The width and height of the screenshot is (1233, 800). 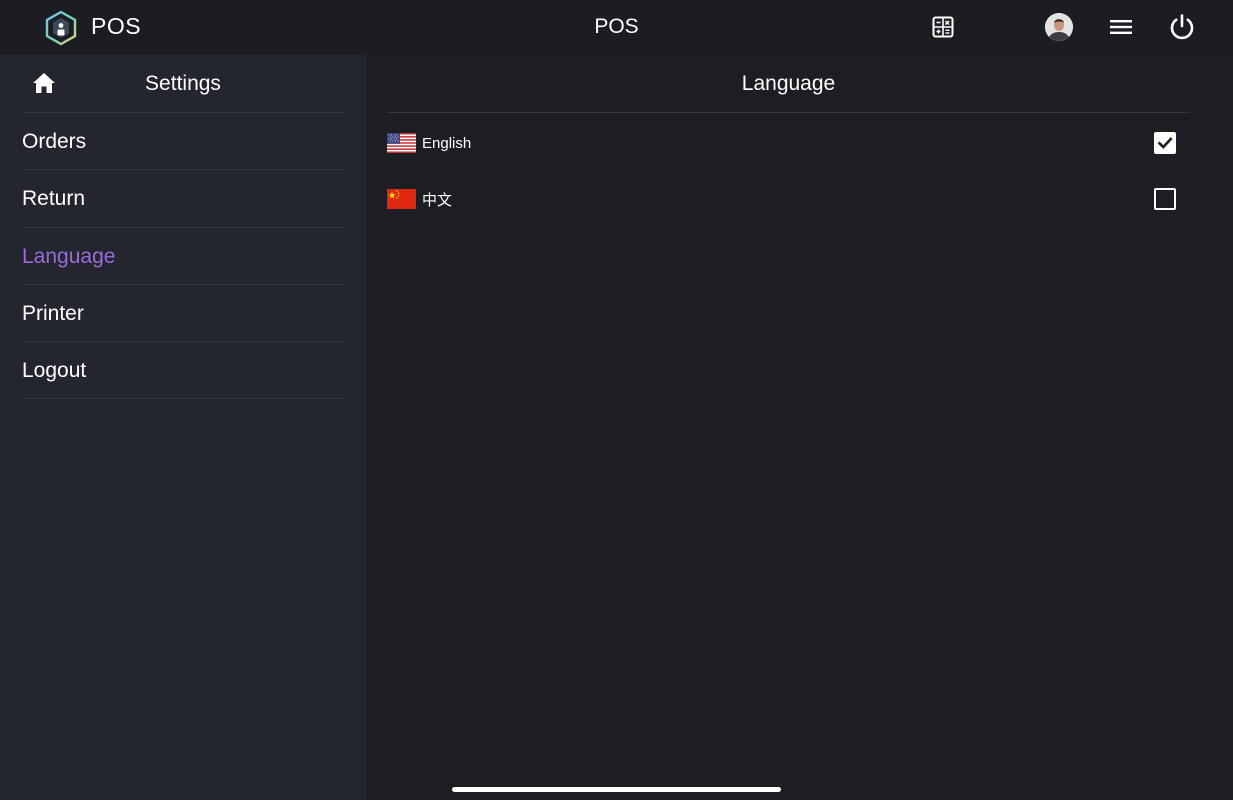 I want to click on english-checkbox, so click(x=1165, y=143).